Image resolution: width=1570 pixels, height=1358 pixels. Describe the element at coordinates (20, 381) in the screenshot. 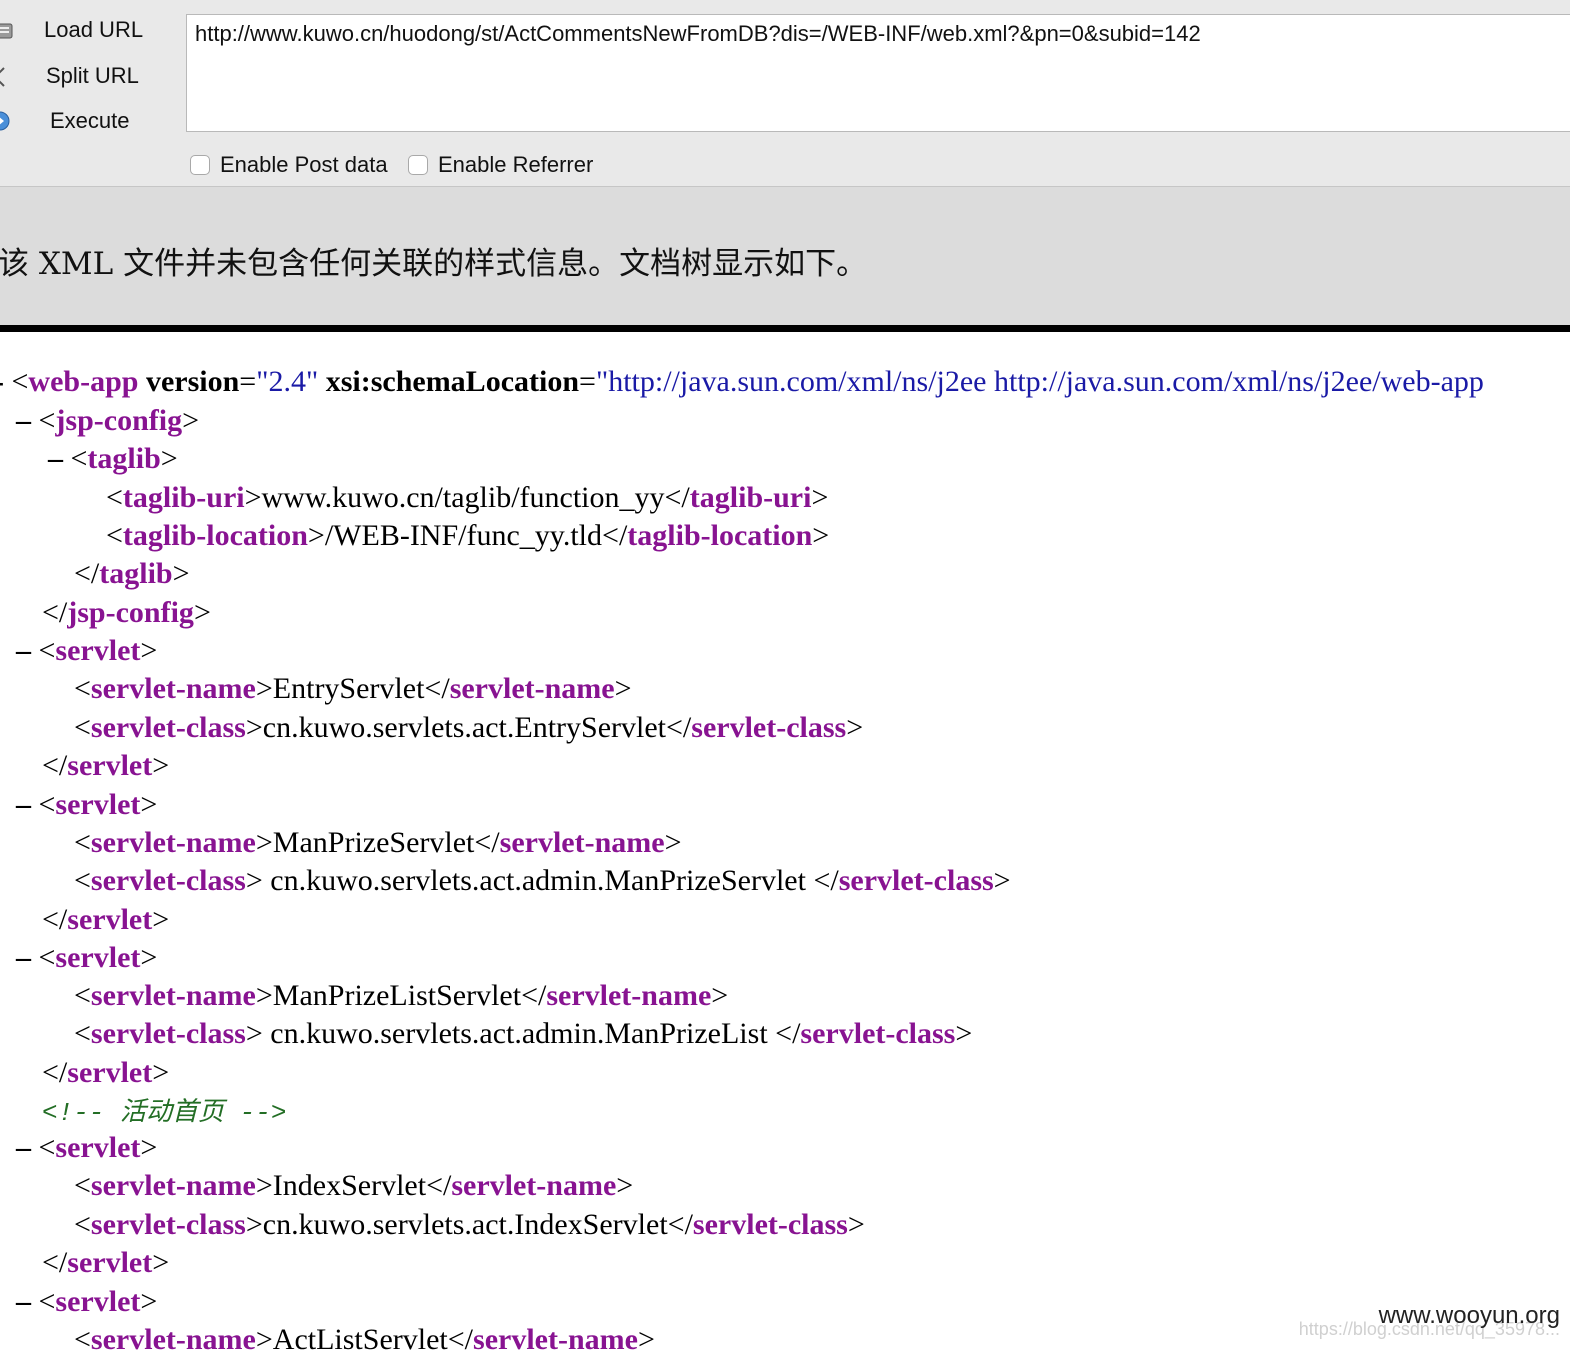

I see `lt: <` at that location.